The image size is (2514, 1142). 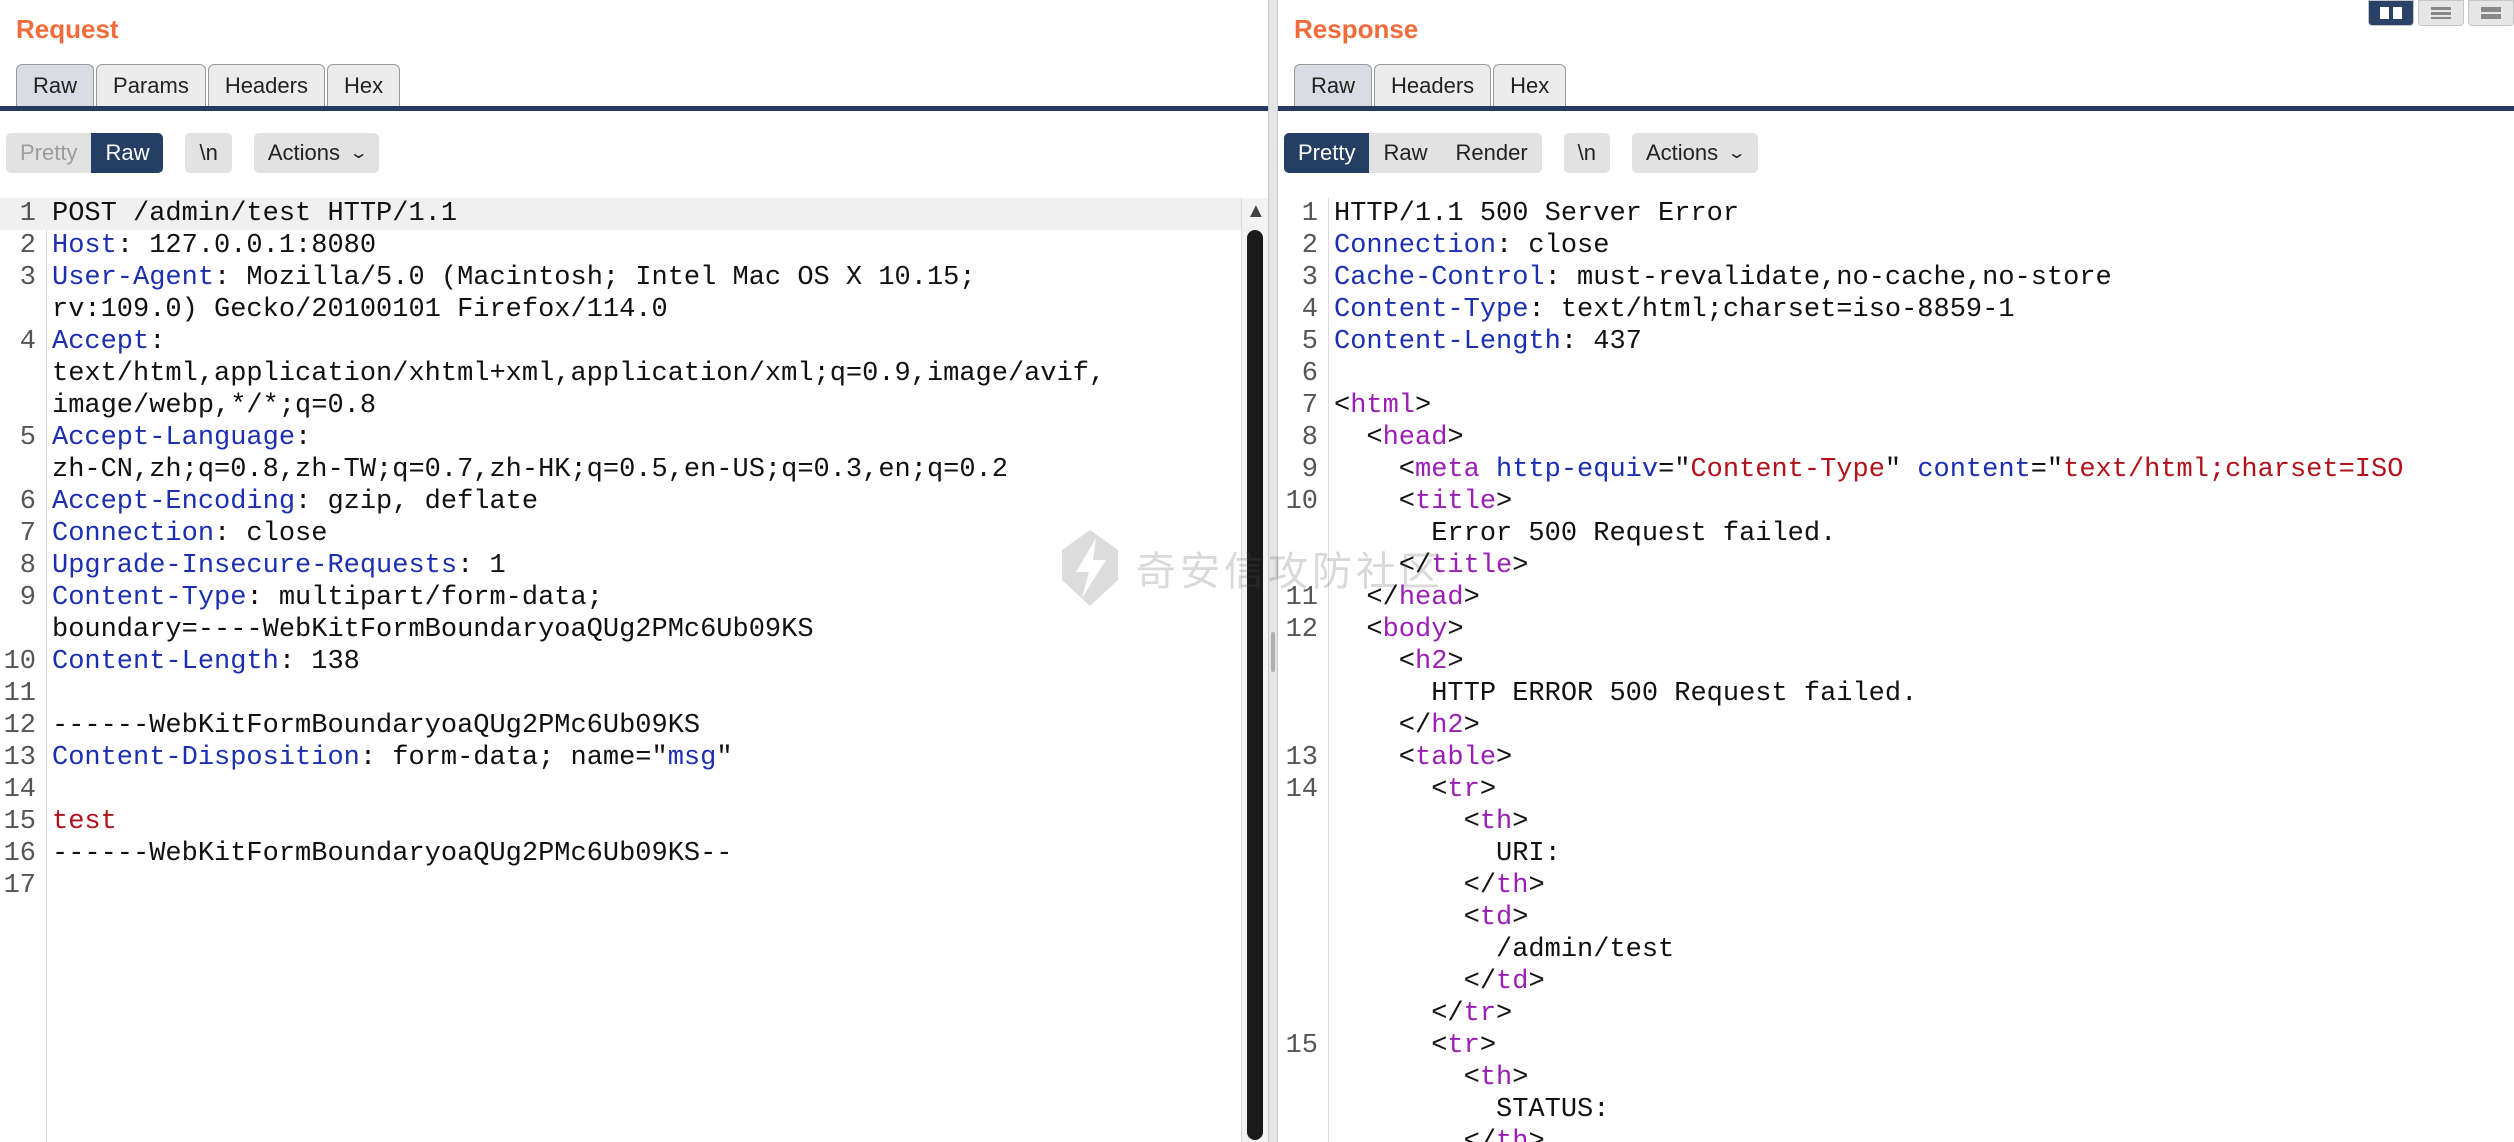 I want to click on code-token: Connection, so click(x=133, y=534).